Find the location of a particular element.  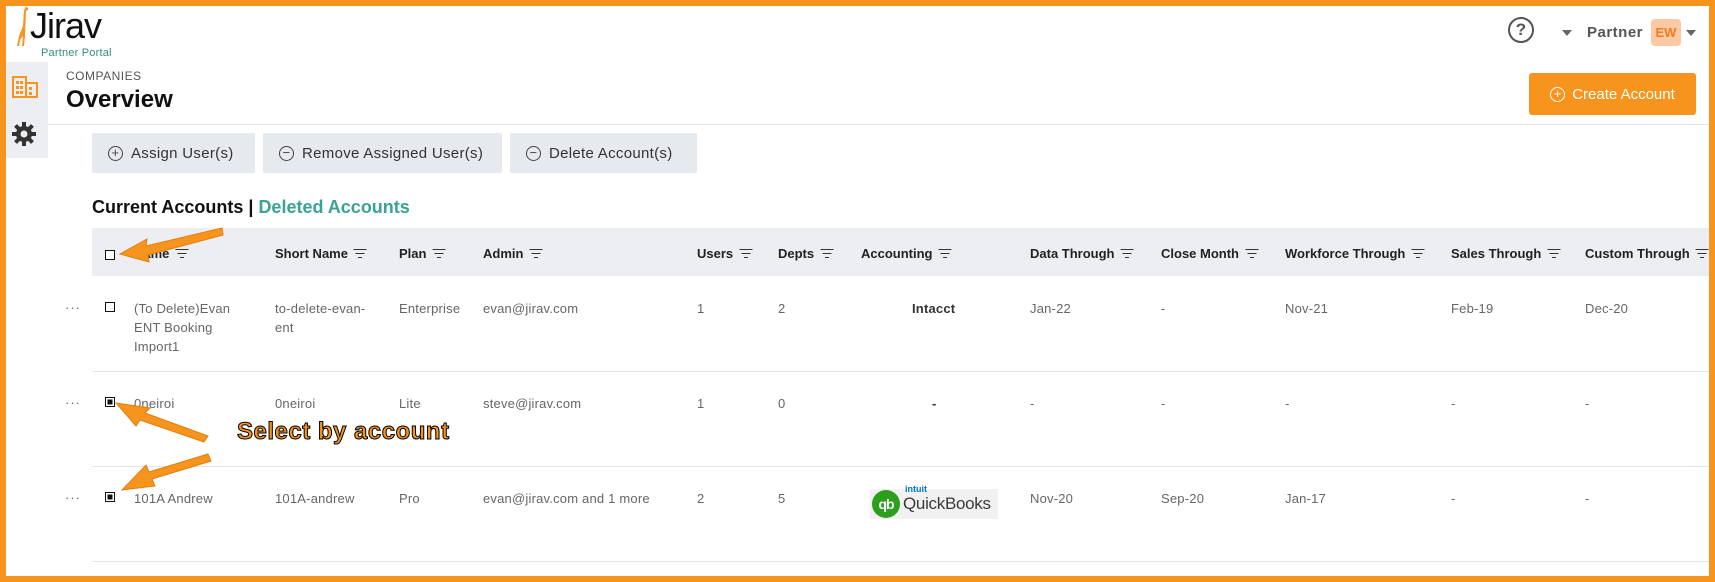

cell-name: 0neiroi is located at coordinates (154, 403).